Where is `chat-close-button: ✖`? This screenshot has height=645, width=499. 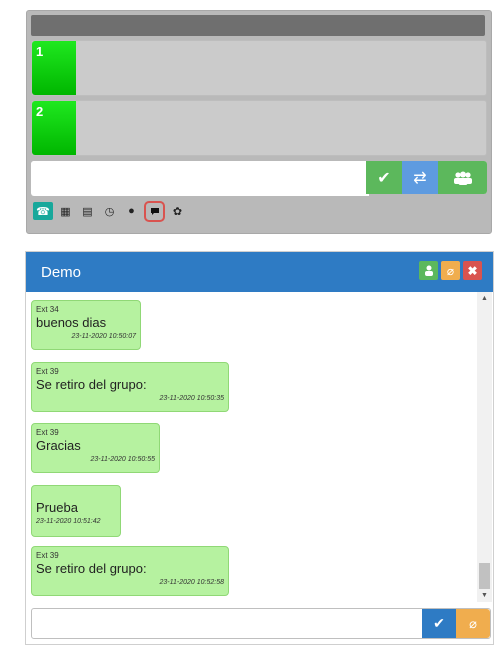
chat-close-button: ✖ is located at coordinates (472, 270).